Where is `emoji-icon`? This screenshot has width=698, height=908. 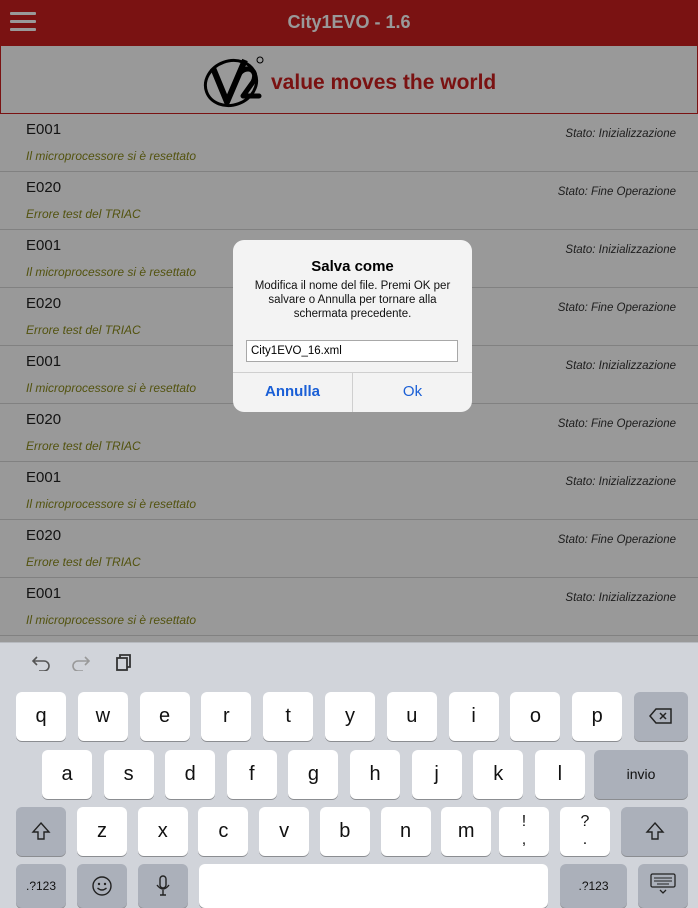 emoji-icon is located at coordinates (102, 886).